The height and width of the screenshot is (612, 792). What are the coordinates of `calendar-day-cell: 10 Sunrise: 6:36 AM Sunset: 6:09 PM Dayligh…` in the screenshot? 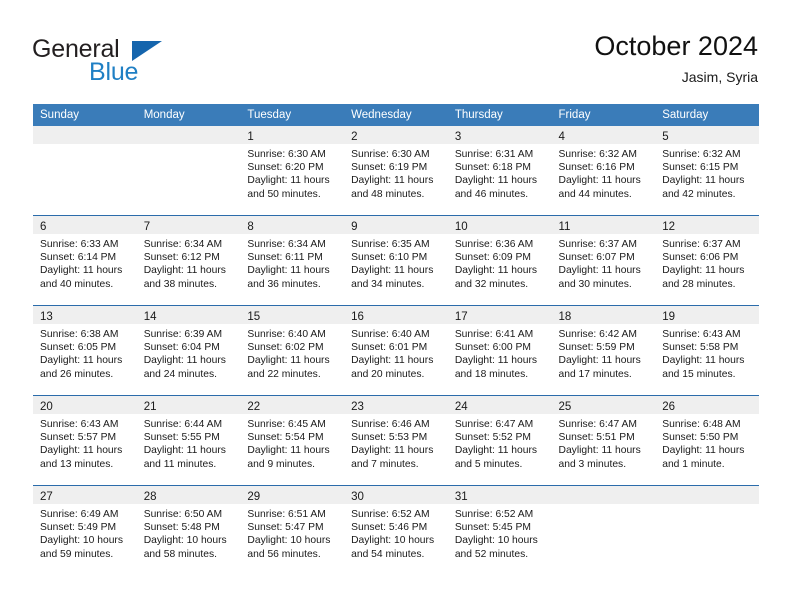 It's located at (499, 260).